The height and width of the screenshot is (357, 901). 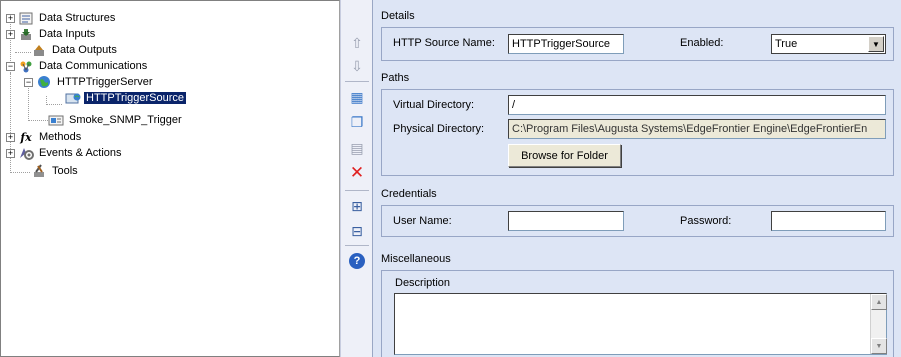 What do you see at coordinates (84, 50) in the screenshot?
I see `tree-item-label: Data Outputs` at bounding box center [84, 50].